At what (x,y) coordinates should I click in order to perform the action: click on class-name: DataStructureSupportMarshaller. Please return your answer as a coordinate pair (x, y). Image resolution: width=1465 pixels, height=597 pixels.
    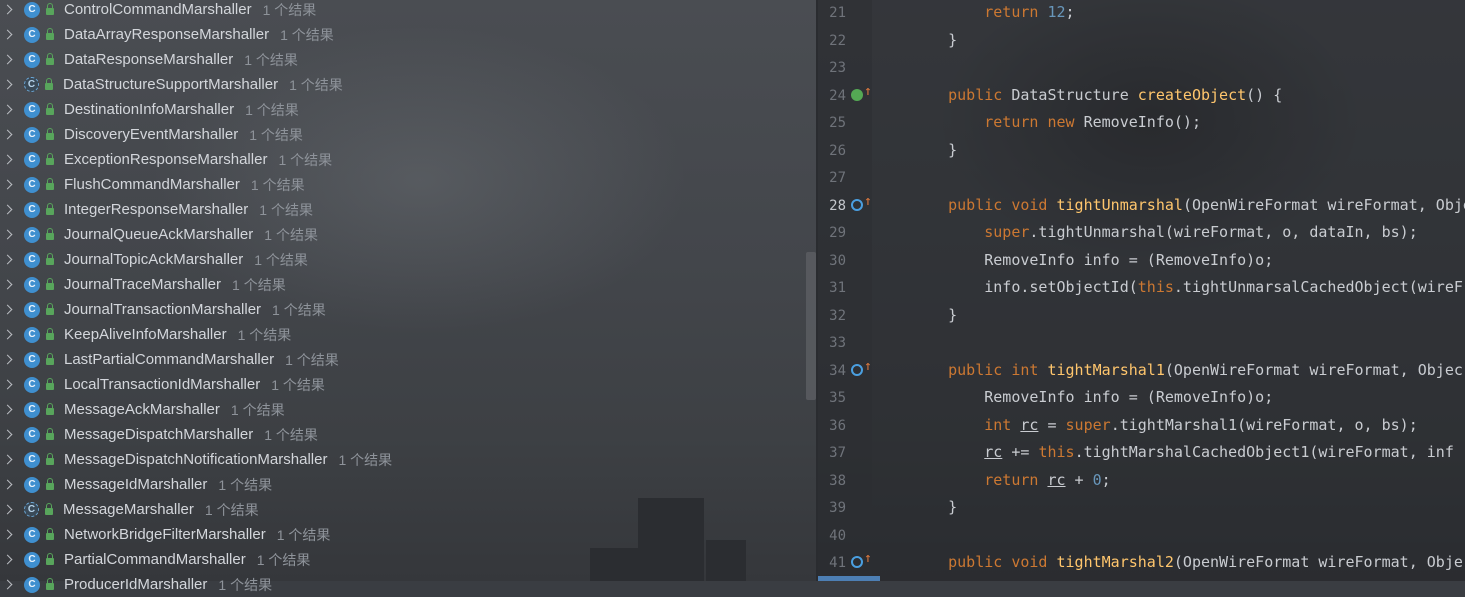
    Looking at the image, I should click on (171, 84).